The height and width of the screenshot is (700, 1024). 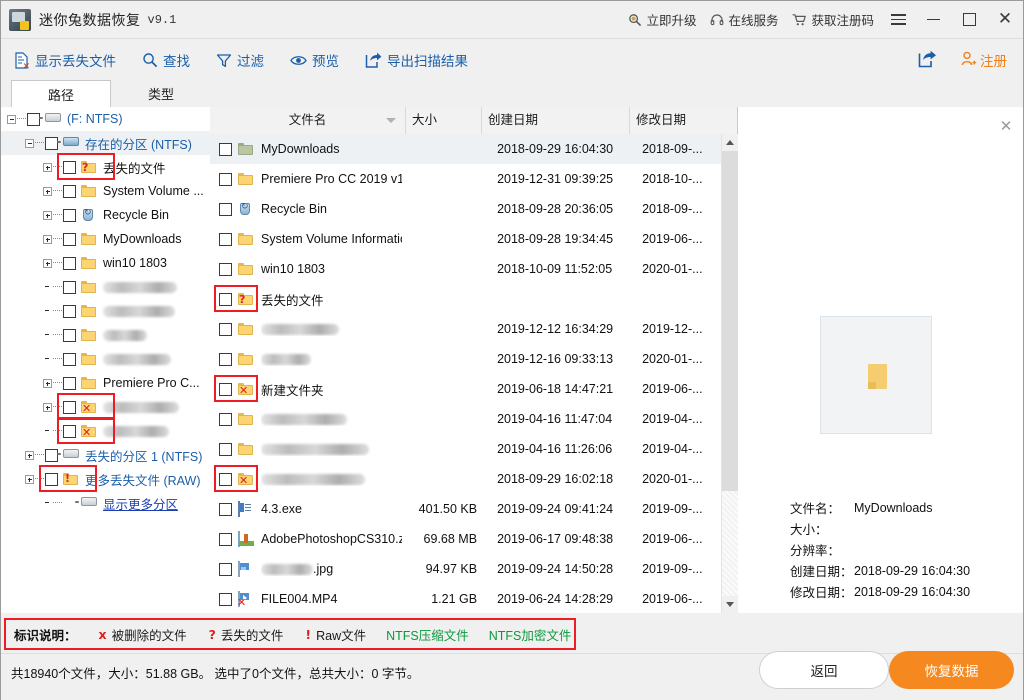 What do you see at coordinates (465, 299) in the screenshot?
I see `table-row: ? 丢失的文件` at bounding box center [465, 299].